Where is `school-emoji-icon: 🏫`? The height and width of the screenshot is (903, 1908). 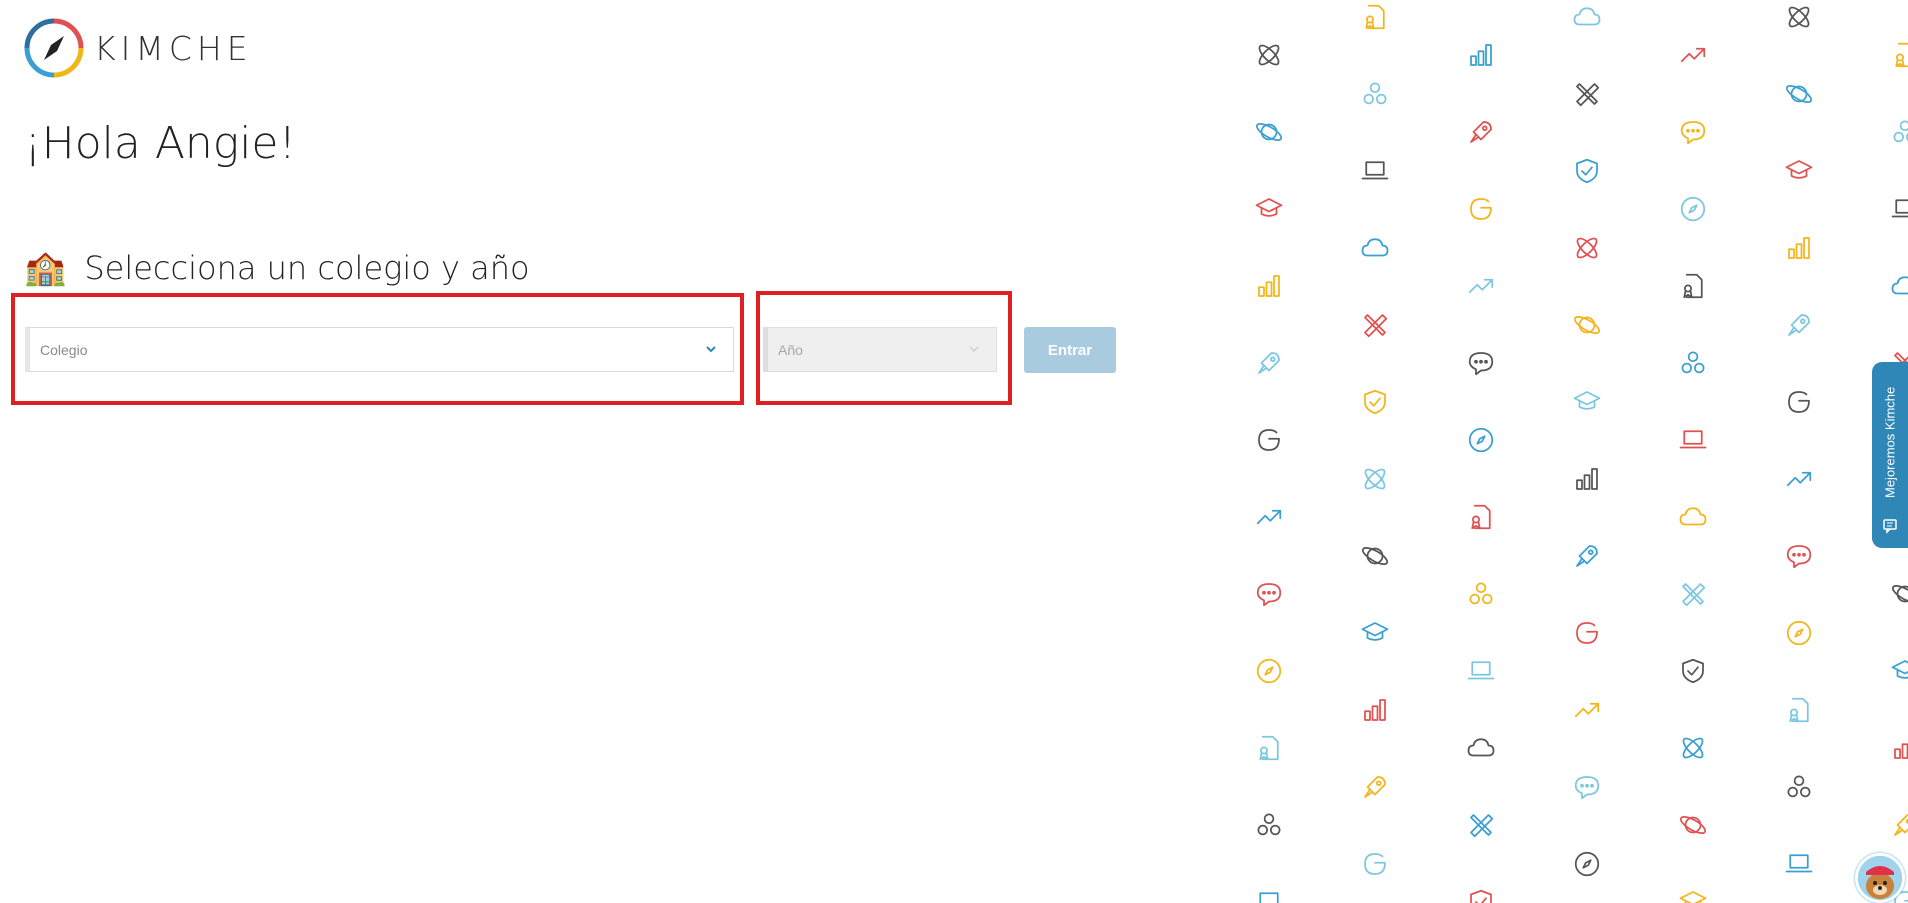 school-emoji-icon: 🏫 is located at coordinates (45, 268).